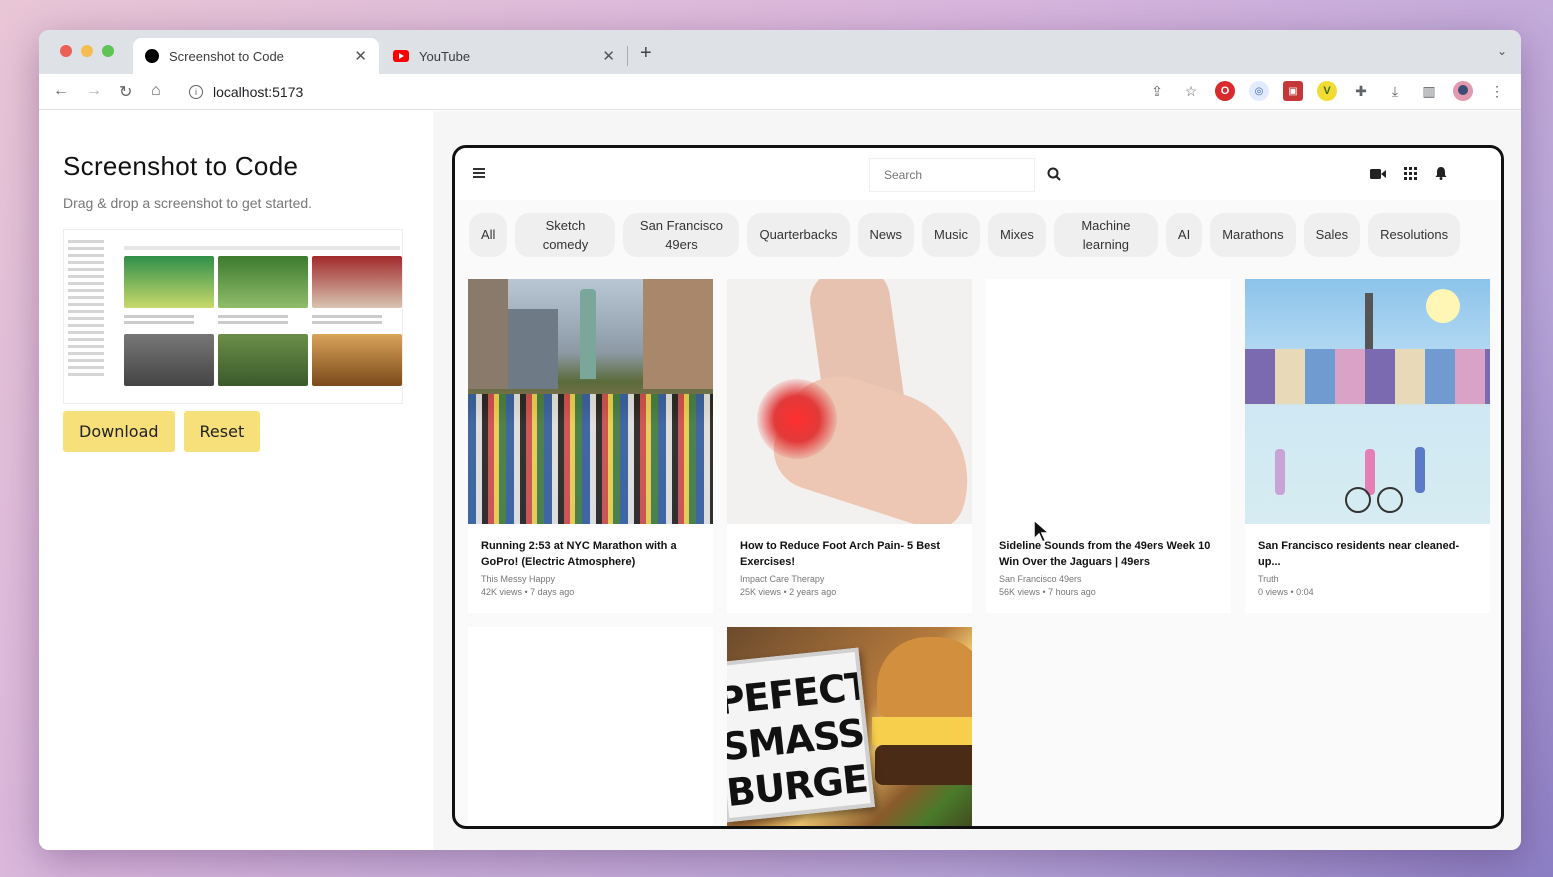 Image resolution: width=1553 pixels, height=877 pixels. Describe the element at coordinates (401, 56) in the screenshot. I see `youtube-favicon-icon` at that location.